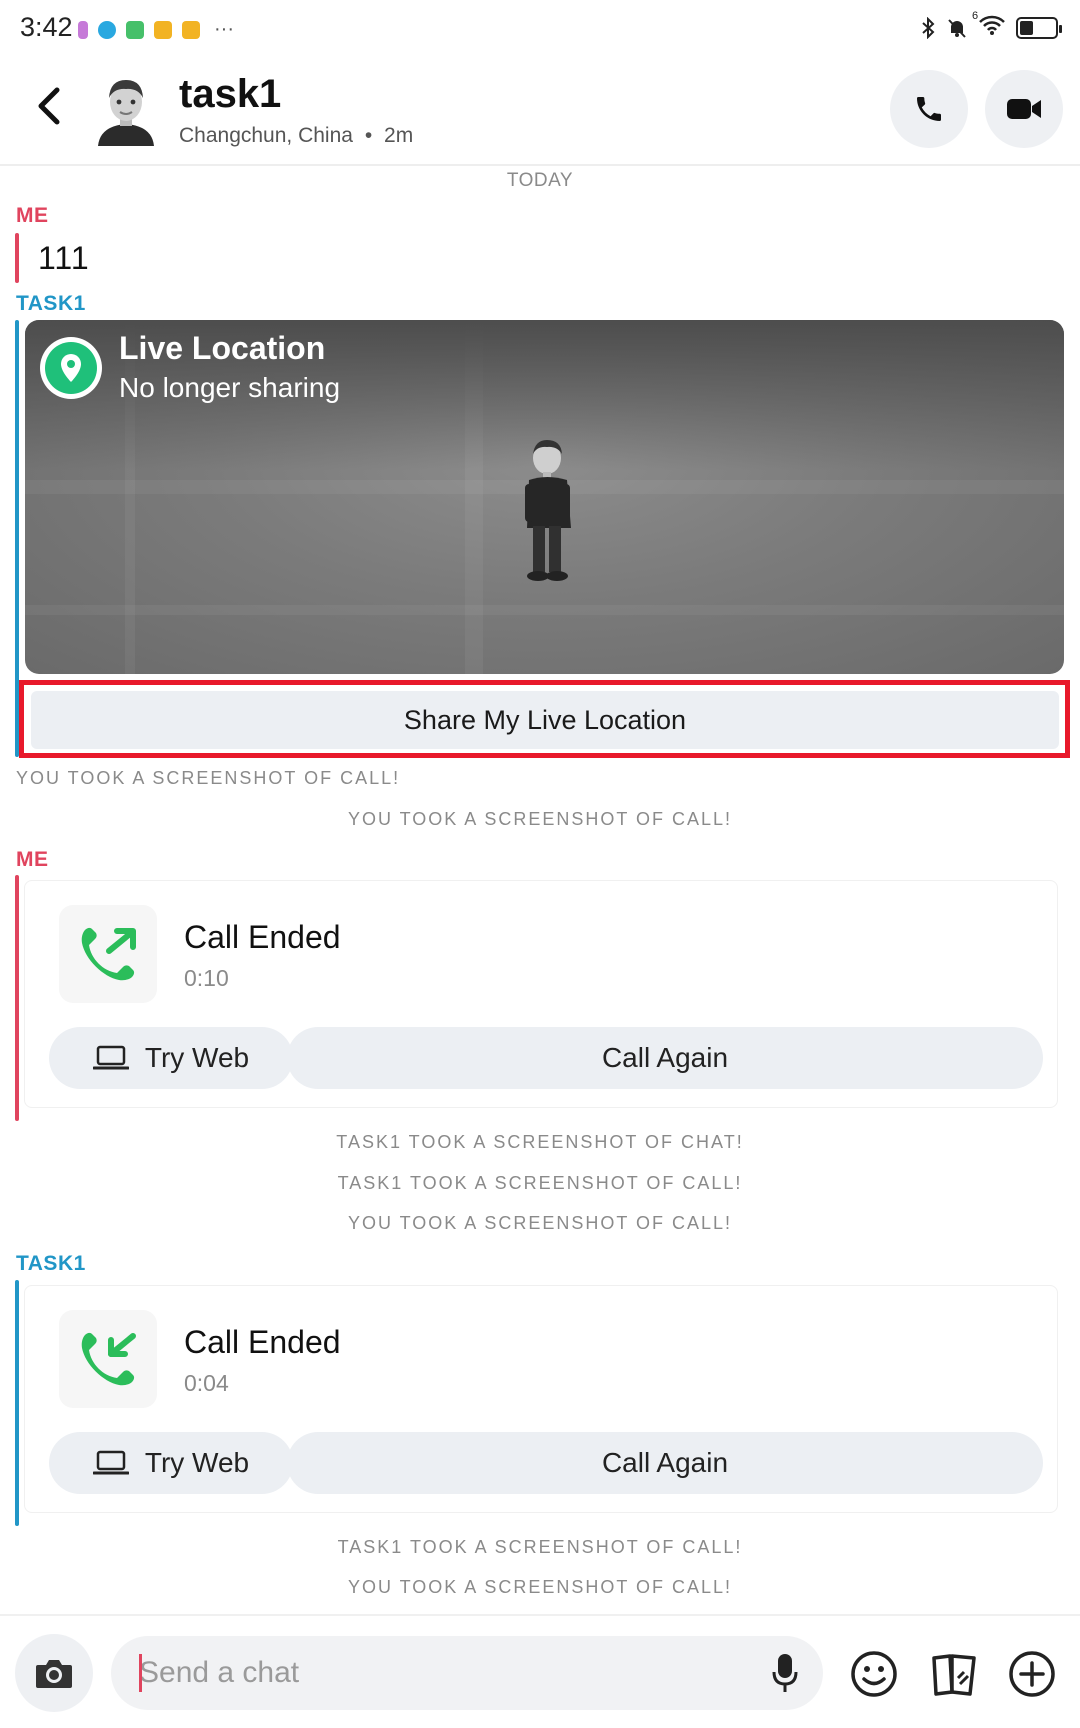  What do you see at coordinates (17, 1403) in the screenshot?
I see `sender-bar-task1` at bounding box center [17, 1403].